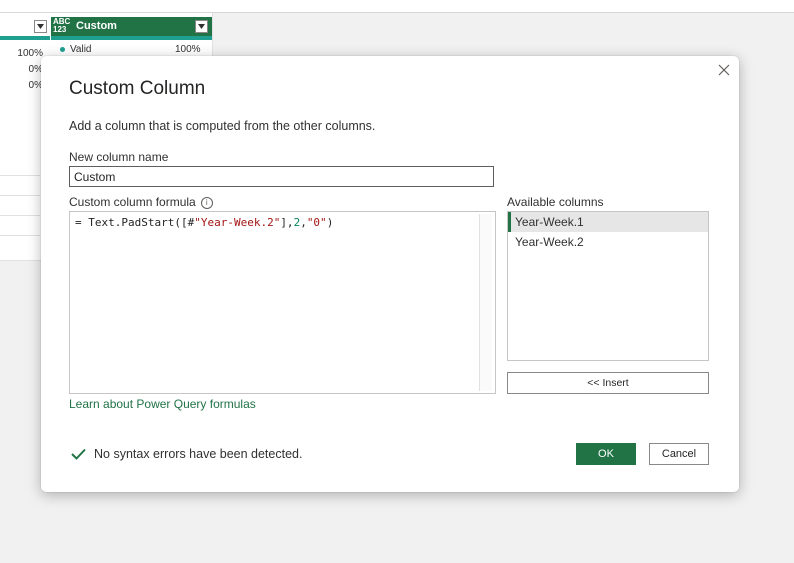  What do you see at coordinates (81, 49) in the screenshot?
I see `valid-label: Valid` at bounding box center [81, 49].